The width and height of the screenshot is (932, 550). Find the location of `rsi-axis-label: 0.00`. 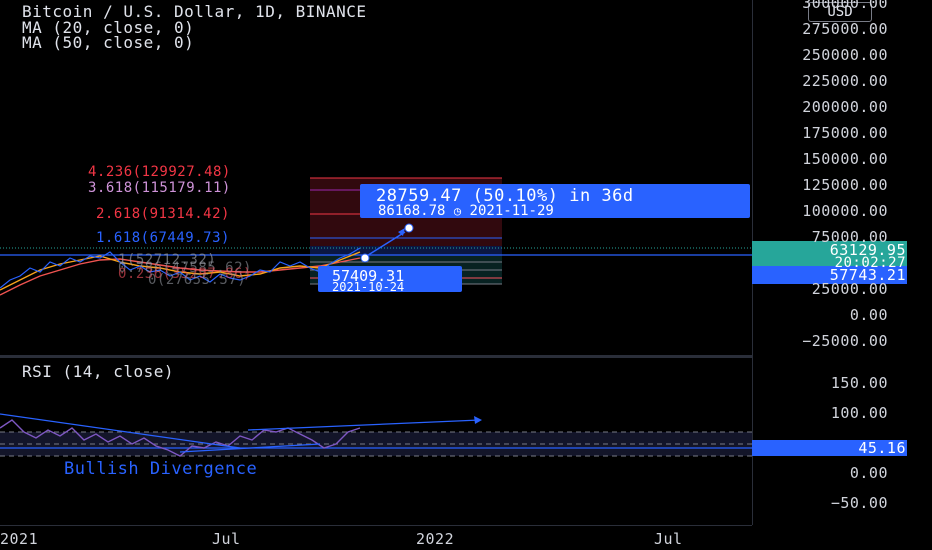

rsi-axis-label: 0.00 is located at coordinates (868, 473).